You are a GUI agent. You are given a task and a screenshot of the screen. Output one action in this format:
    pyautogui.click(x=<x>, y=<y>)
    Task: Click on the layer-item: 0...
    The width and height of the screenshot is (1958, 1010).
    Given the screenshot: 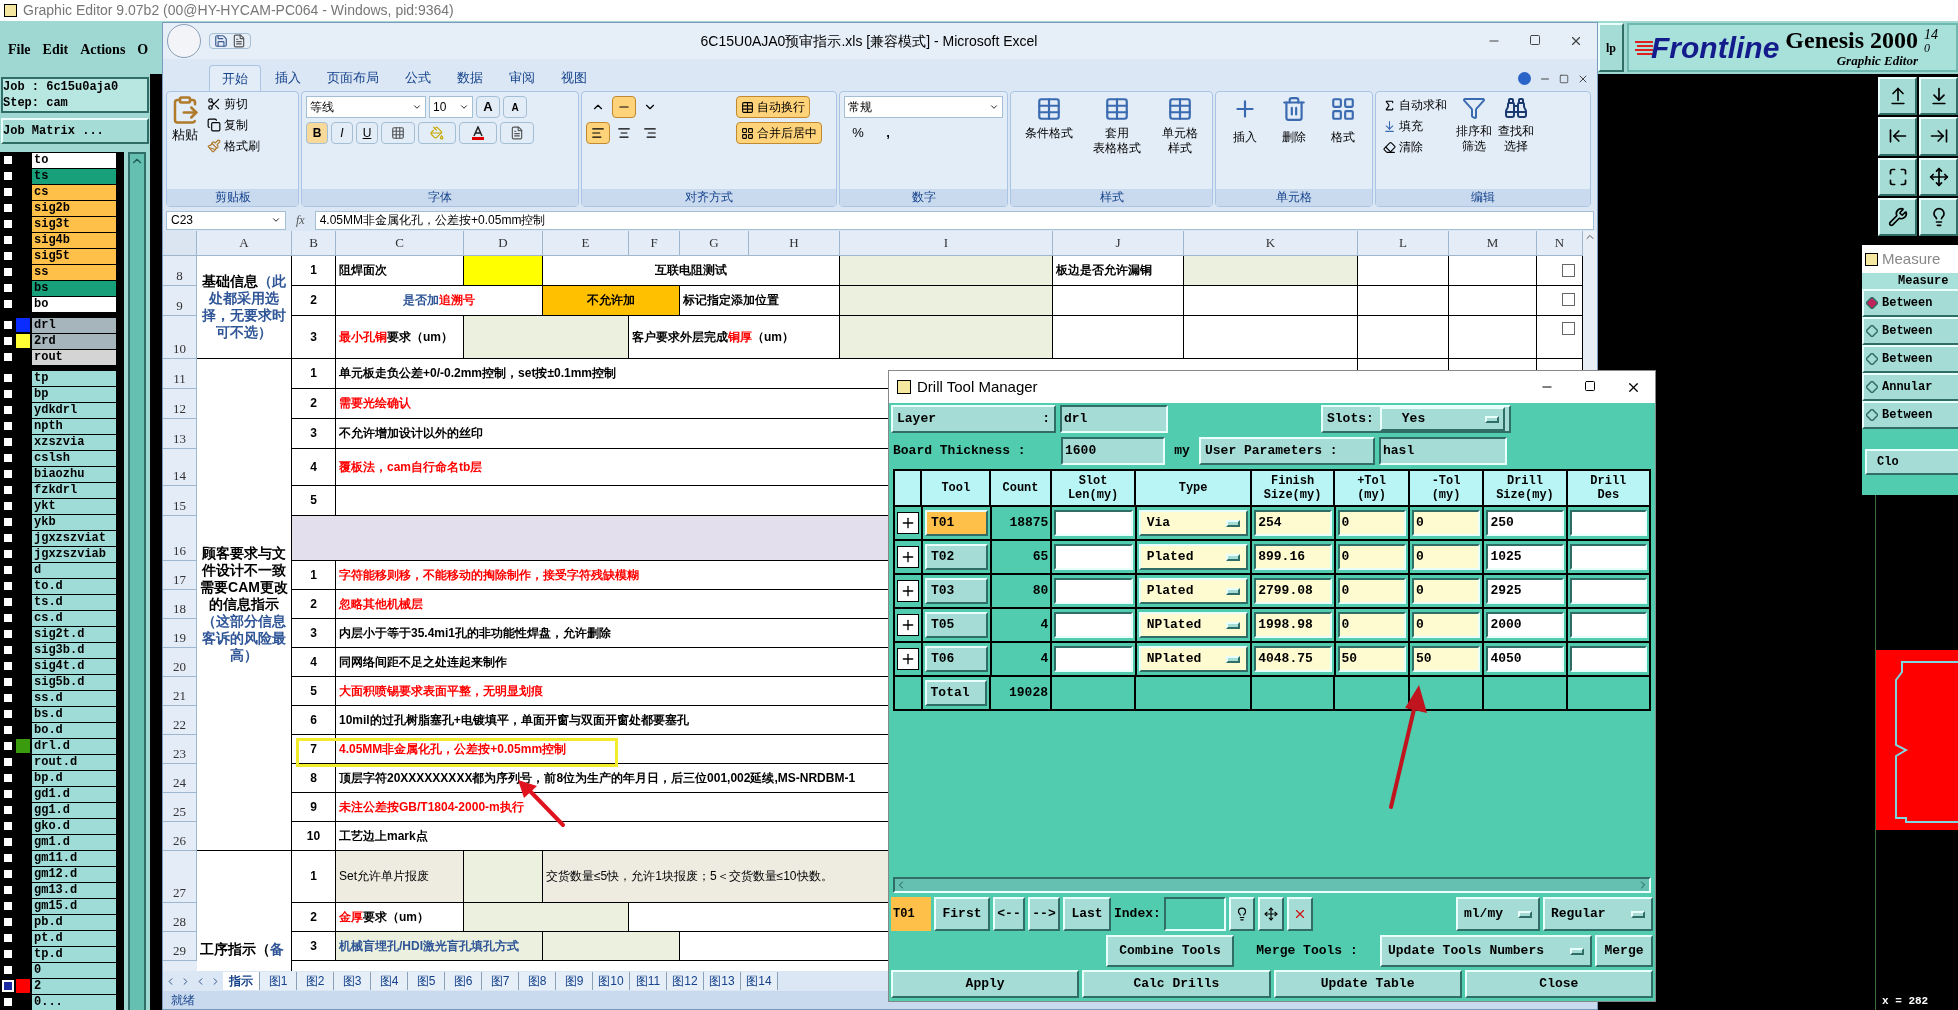 What is the action you would take?
    pyautogui.click(x=74, y=1002)
    